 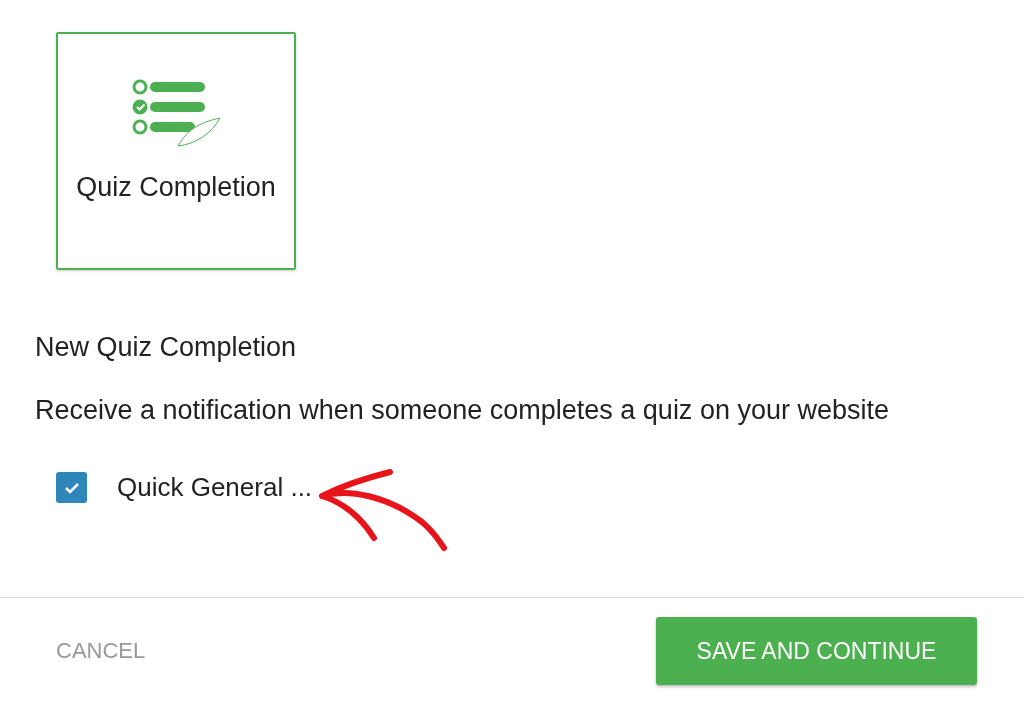 What do you see at coordinates (176, 151) in the screenshot?
I see `quiz-completion-card: Quiz Completion` at bounding box center [176, 151].